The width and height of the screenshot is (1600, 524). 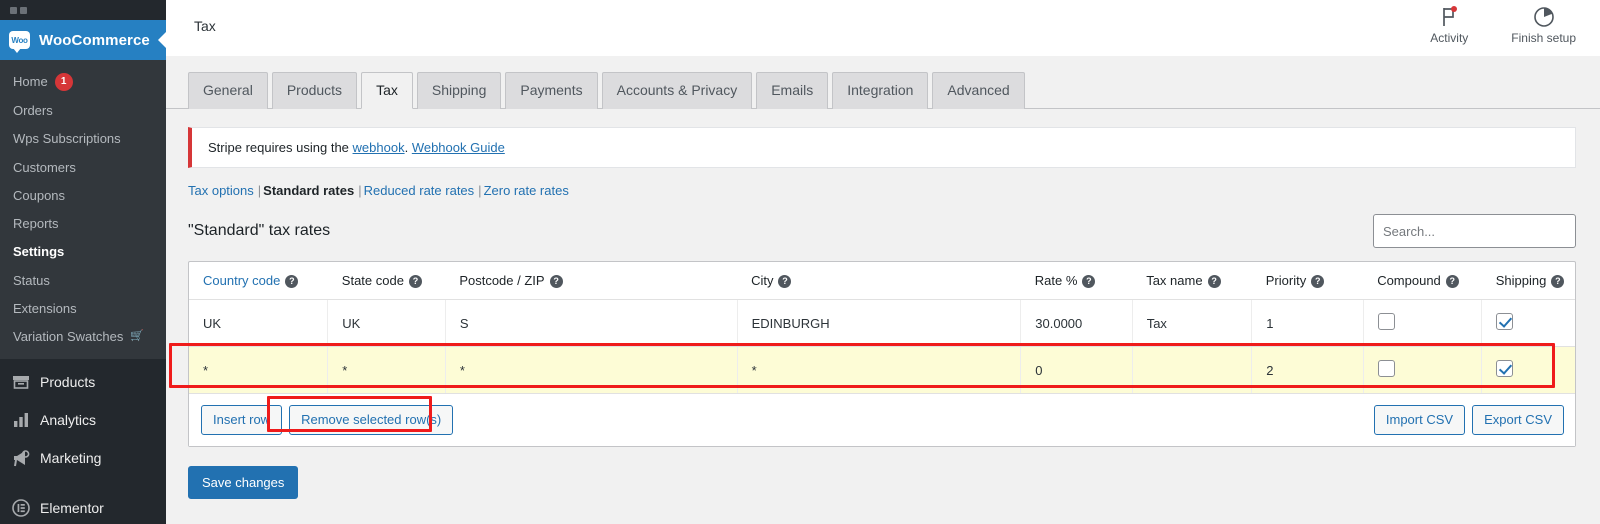 I want to click on tab-advanced: Advanced, so click(x=978, y=91).